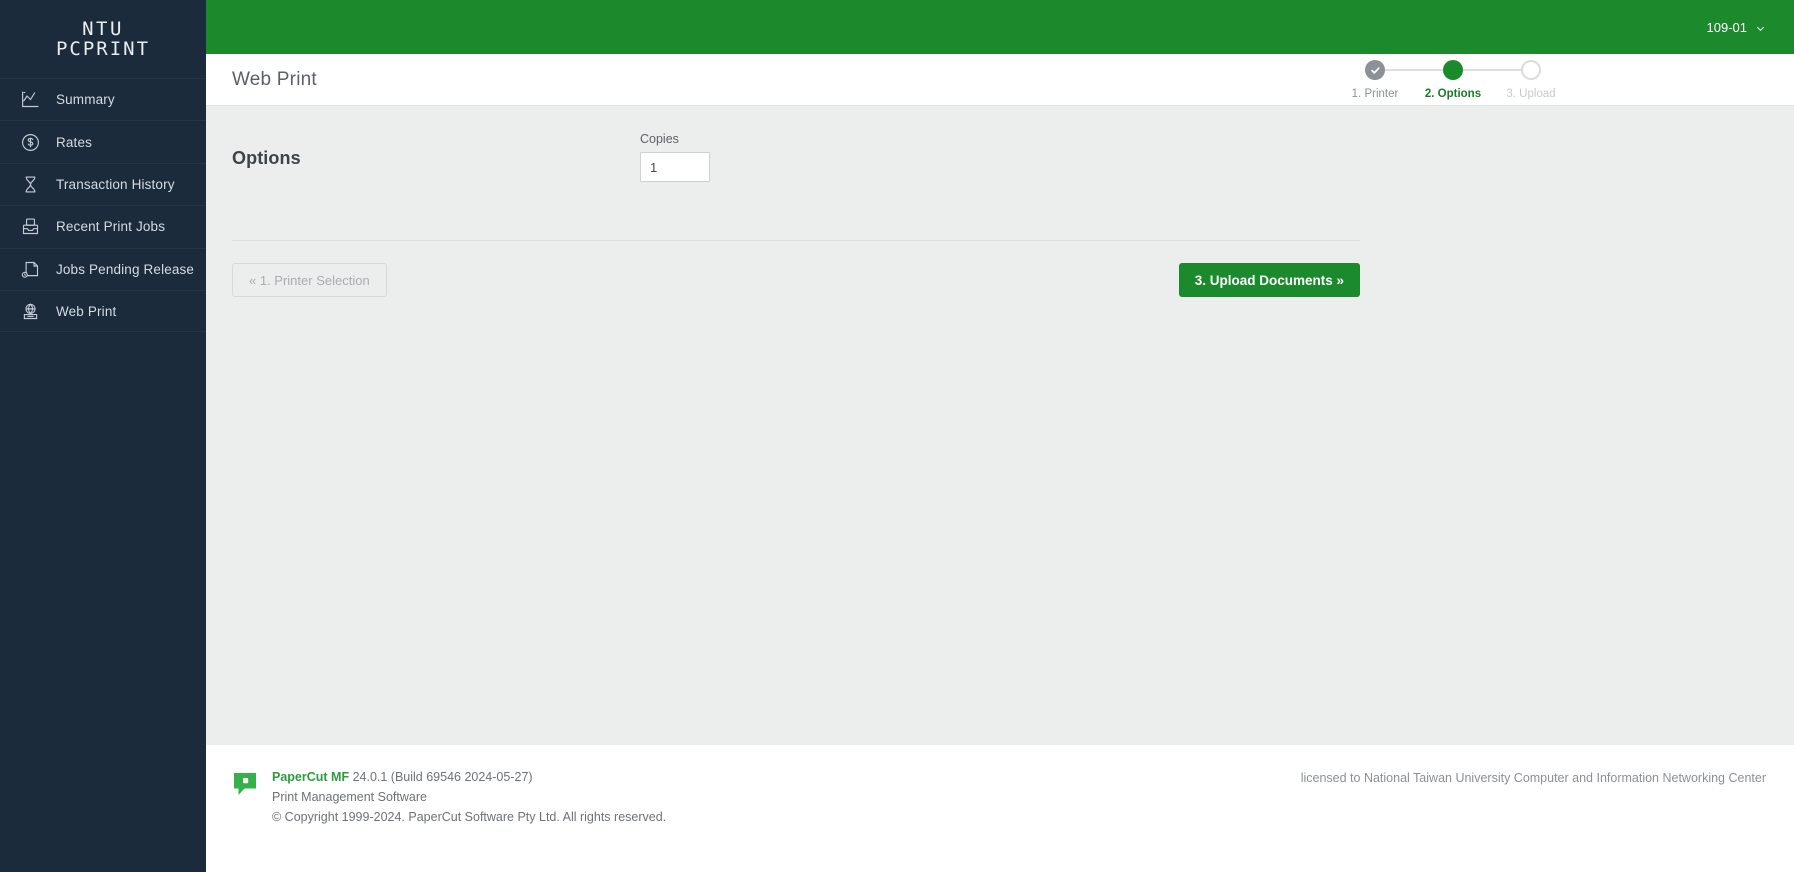 The height and width of the screenshot is (872, 1794). What do you see at coordinates (1000, 27) in the screenshot?
I see `top-bar: 109-01` at bounding box center [1000, 27].